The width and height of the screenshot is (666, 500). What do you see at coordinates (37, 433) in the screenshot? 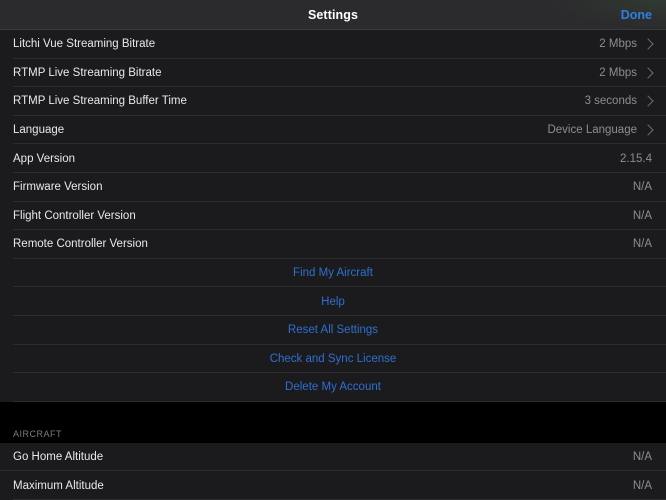
I see `aircraft-section-title: AIRCRAFT` at bounding box center [37, 433].